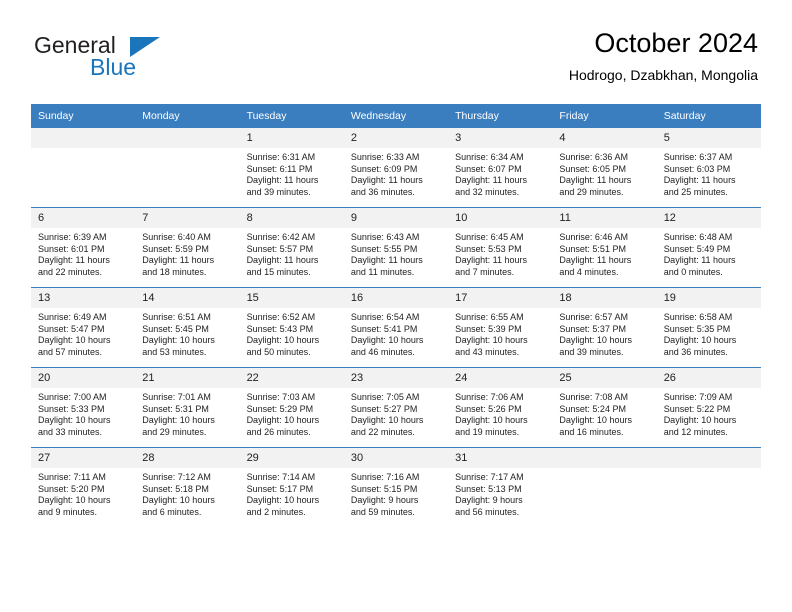  Describe the element at coordinates (280, 328) in the screenshot. I see `sunset-text: Sunset: 5:43 PM` at that location.